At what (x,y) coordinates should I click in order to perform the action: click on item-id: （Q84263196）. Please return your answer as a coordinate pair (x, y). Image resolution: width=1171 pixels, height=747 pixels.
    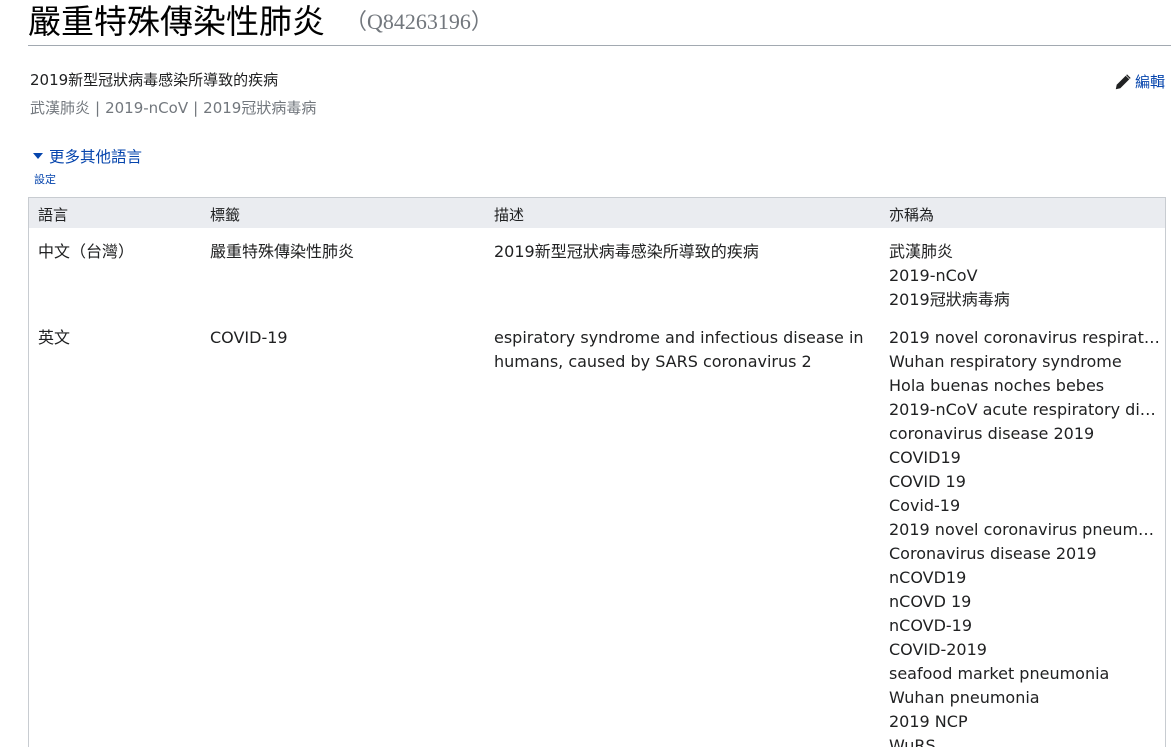
    Looking at the image, I should click on (419, 21).